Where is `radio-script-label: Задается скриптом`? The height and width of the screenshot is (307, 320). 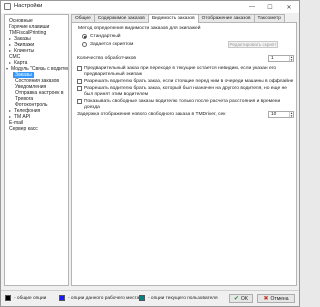 radio-script-label: Задается скриптом is located at coordinates (112, 44).